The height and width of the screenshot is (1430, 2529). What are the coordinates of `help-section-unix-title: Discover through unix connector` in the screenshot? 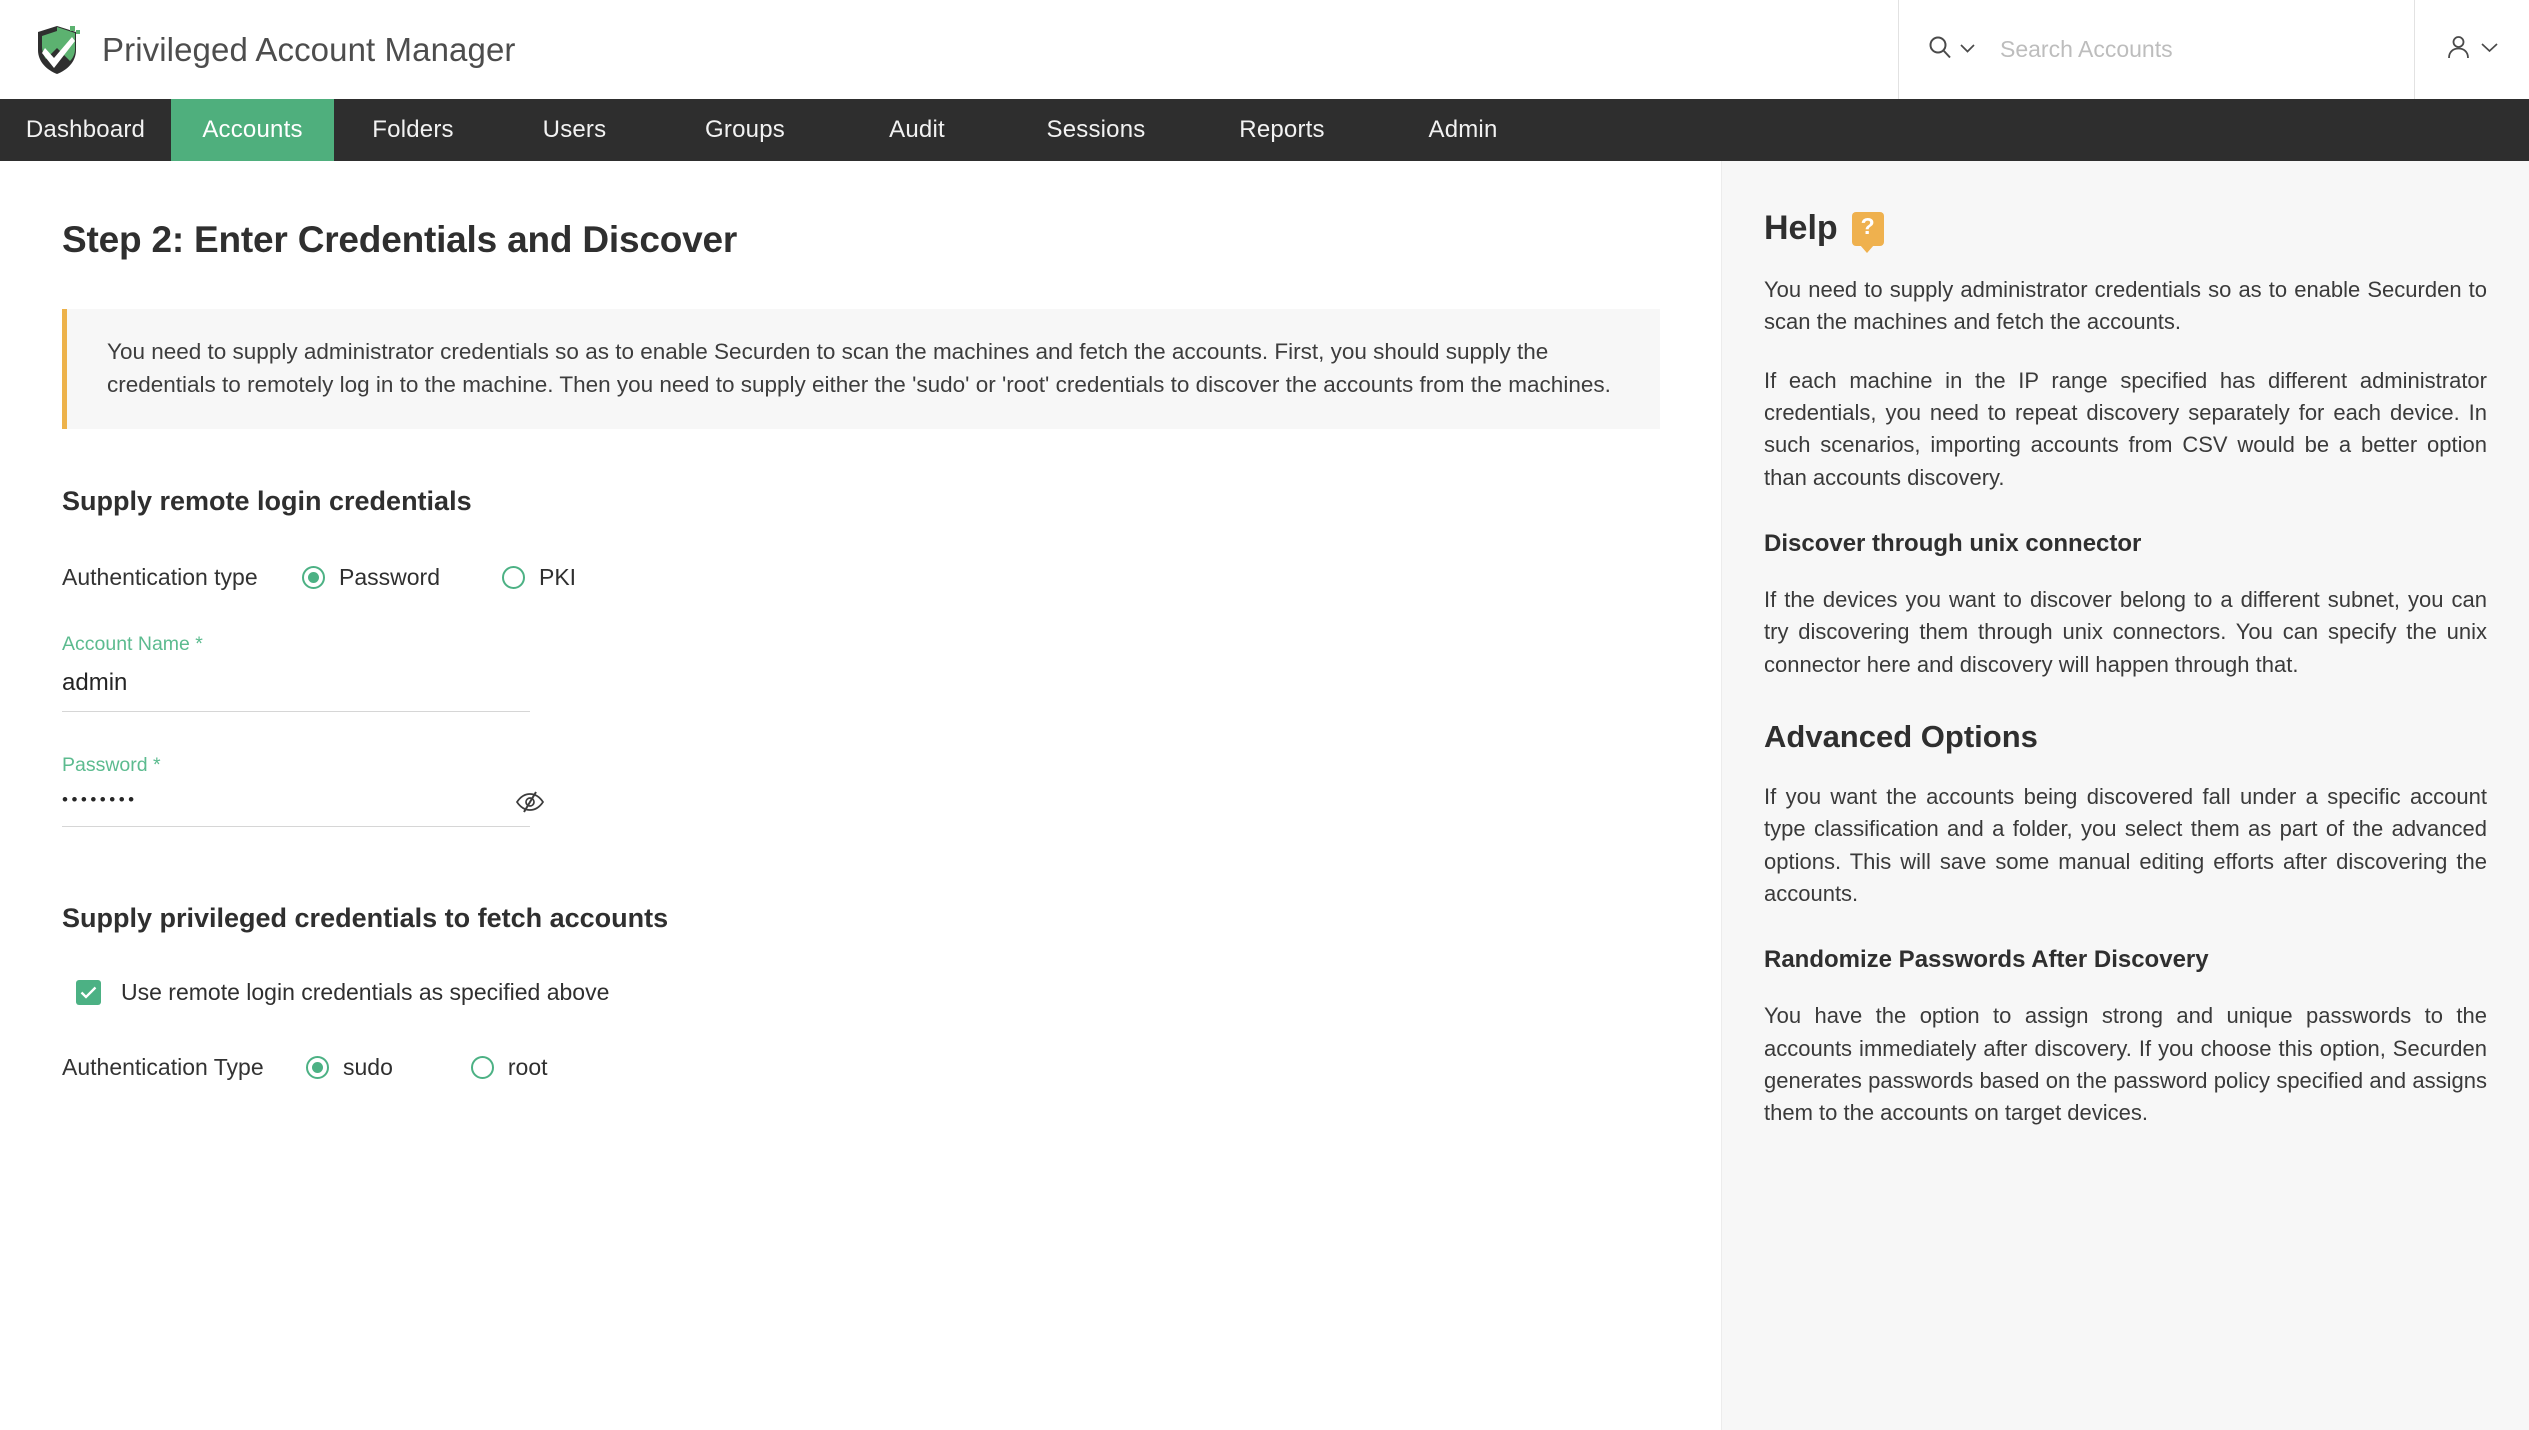 It's located at (1953, 543).